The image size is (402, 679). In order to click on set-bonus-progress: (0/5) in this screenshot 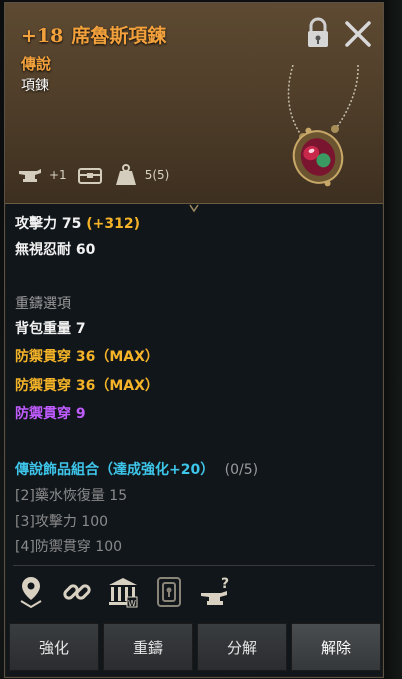, I will do `click(241, 470)`.